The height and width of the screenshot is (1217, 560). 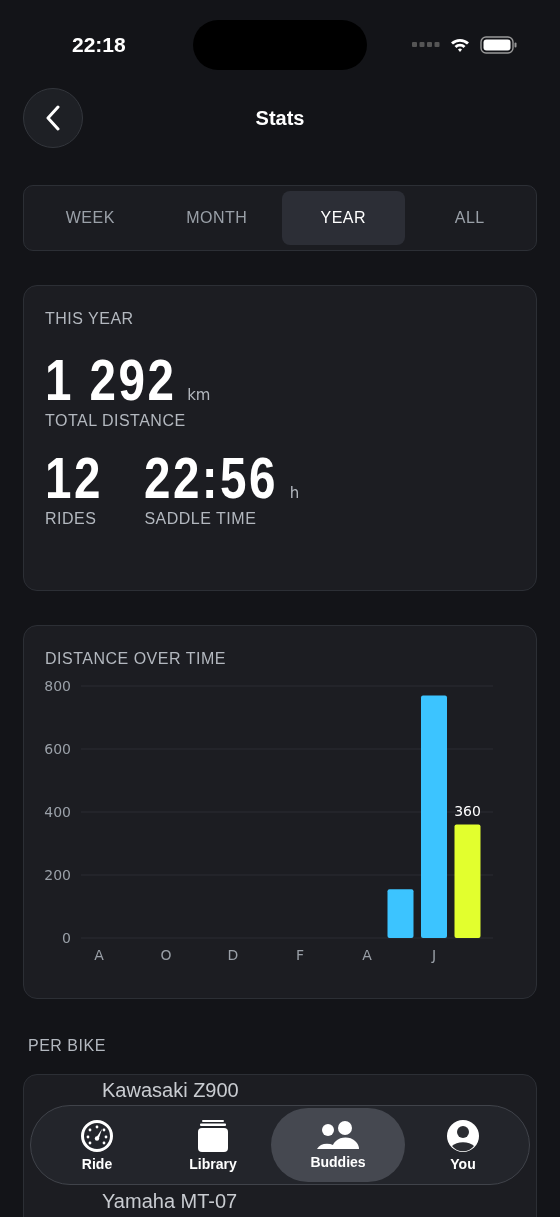 What do you see at coordinates (434, 955) in the screenshot?
I see `x-axis-label: J` at bounding box center [434, 955].